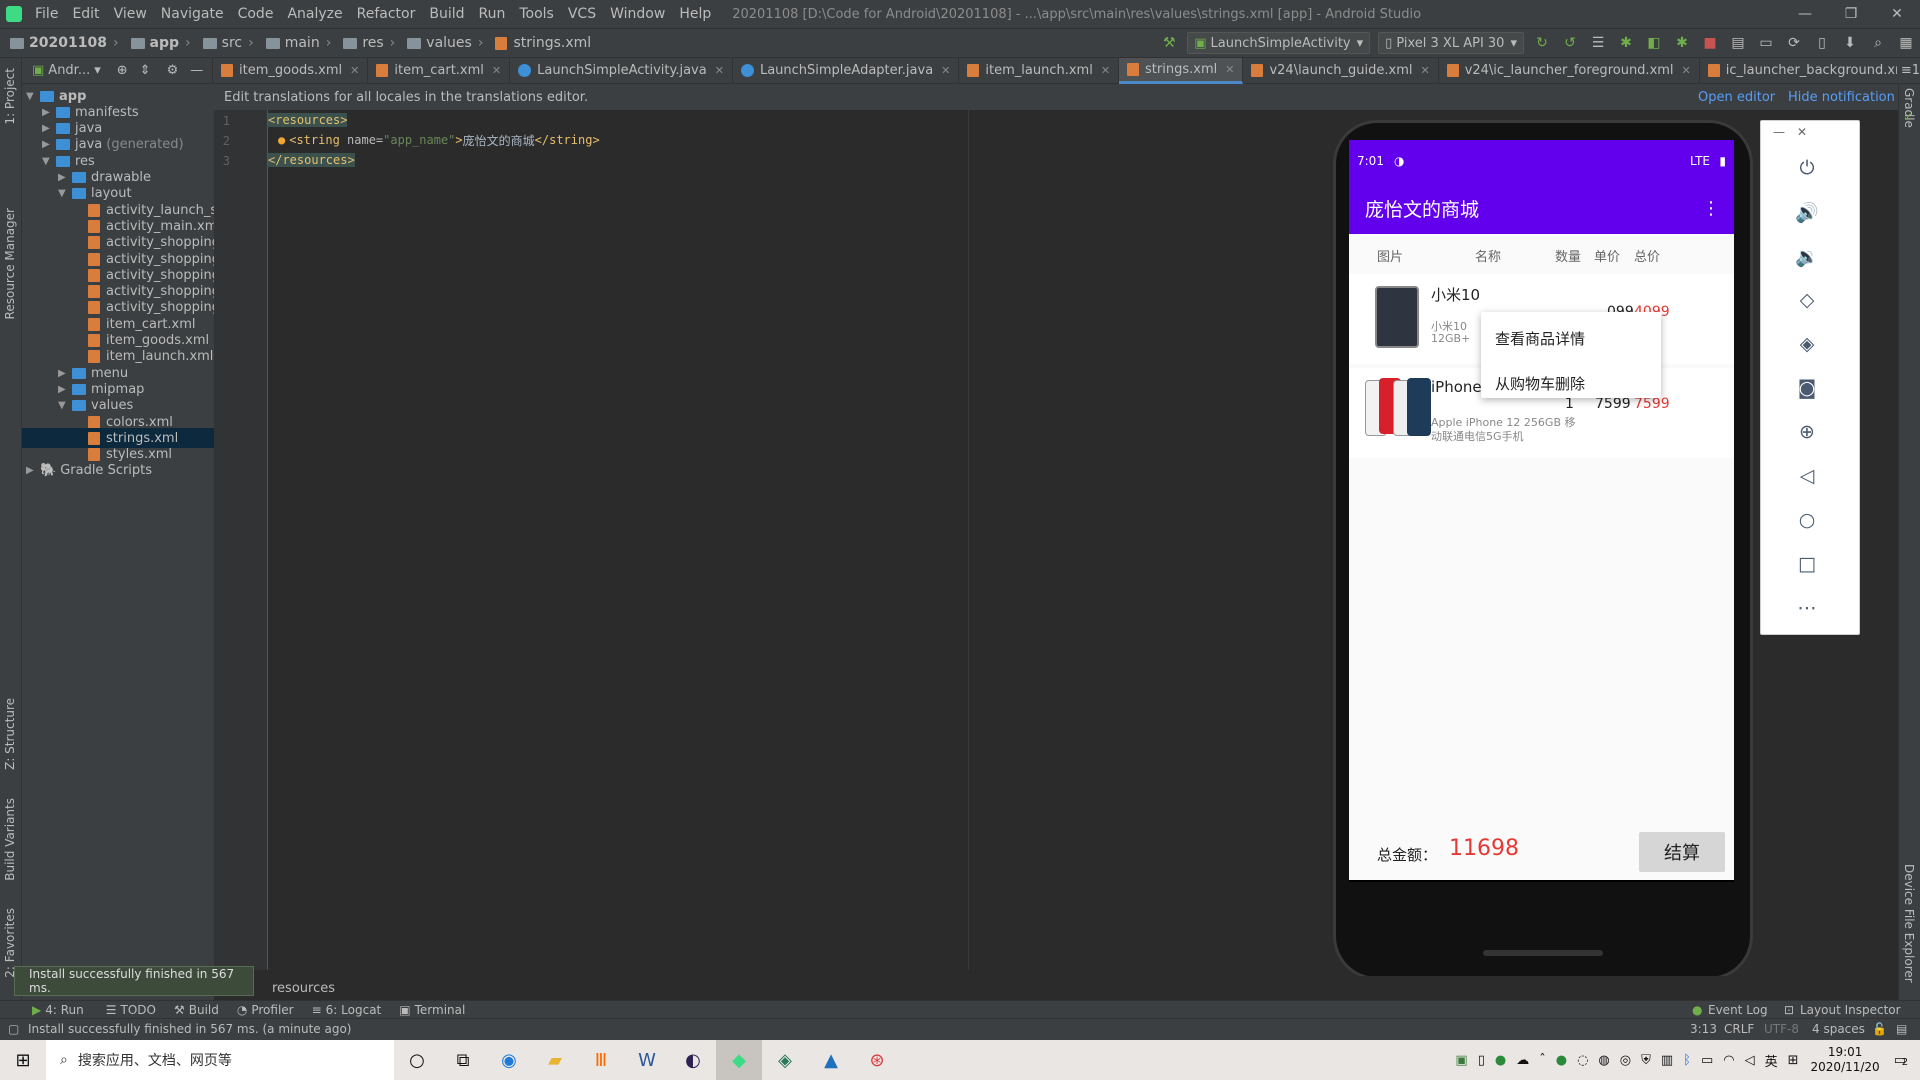  I want to click on minimize-icon: —, so click(1779, 132).